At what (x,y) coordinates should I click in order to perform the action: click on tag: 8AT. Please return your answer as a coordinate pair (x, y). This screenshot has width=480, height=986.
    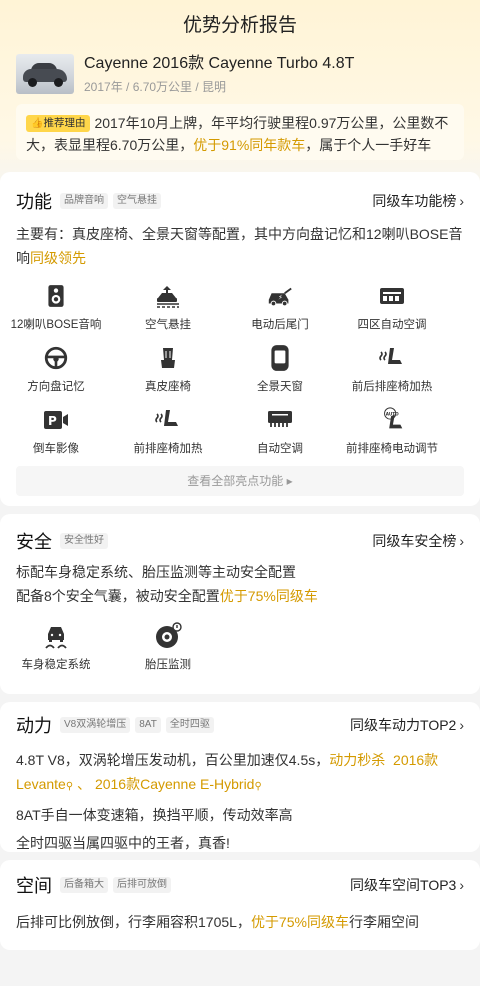
    Looking at the image, I should click on (148, 725).